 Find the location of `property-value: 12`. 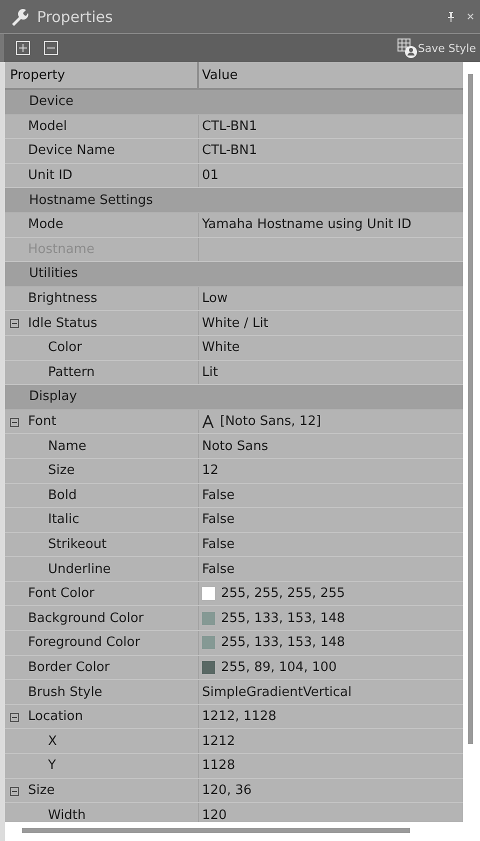

property-value: 12 is located at coordinates (210, 470).